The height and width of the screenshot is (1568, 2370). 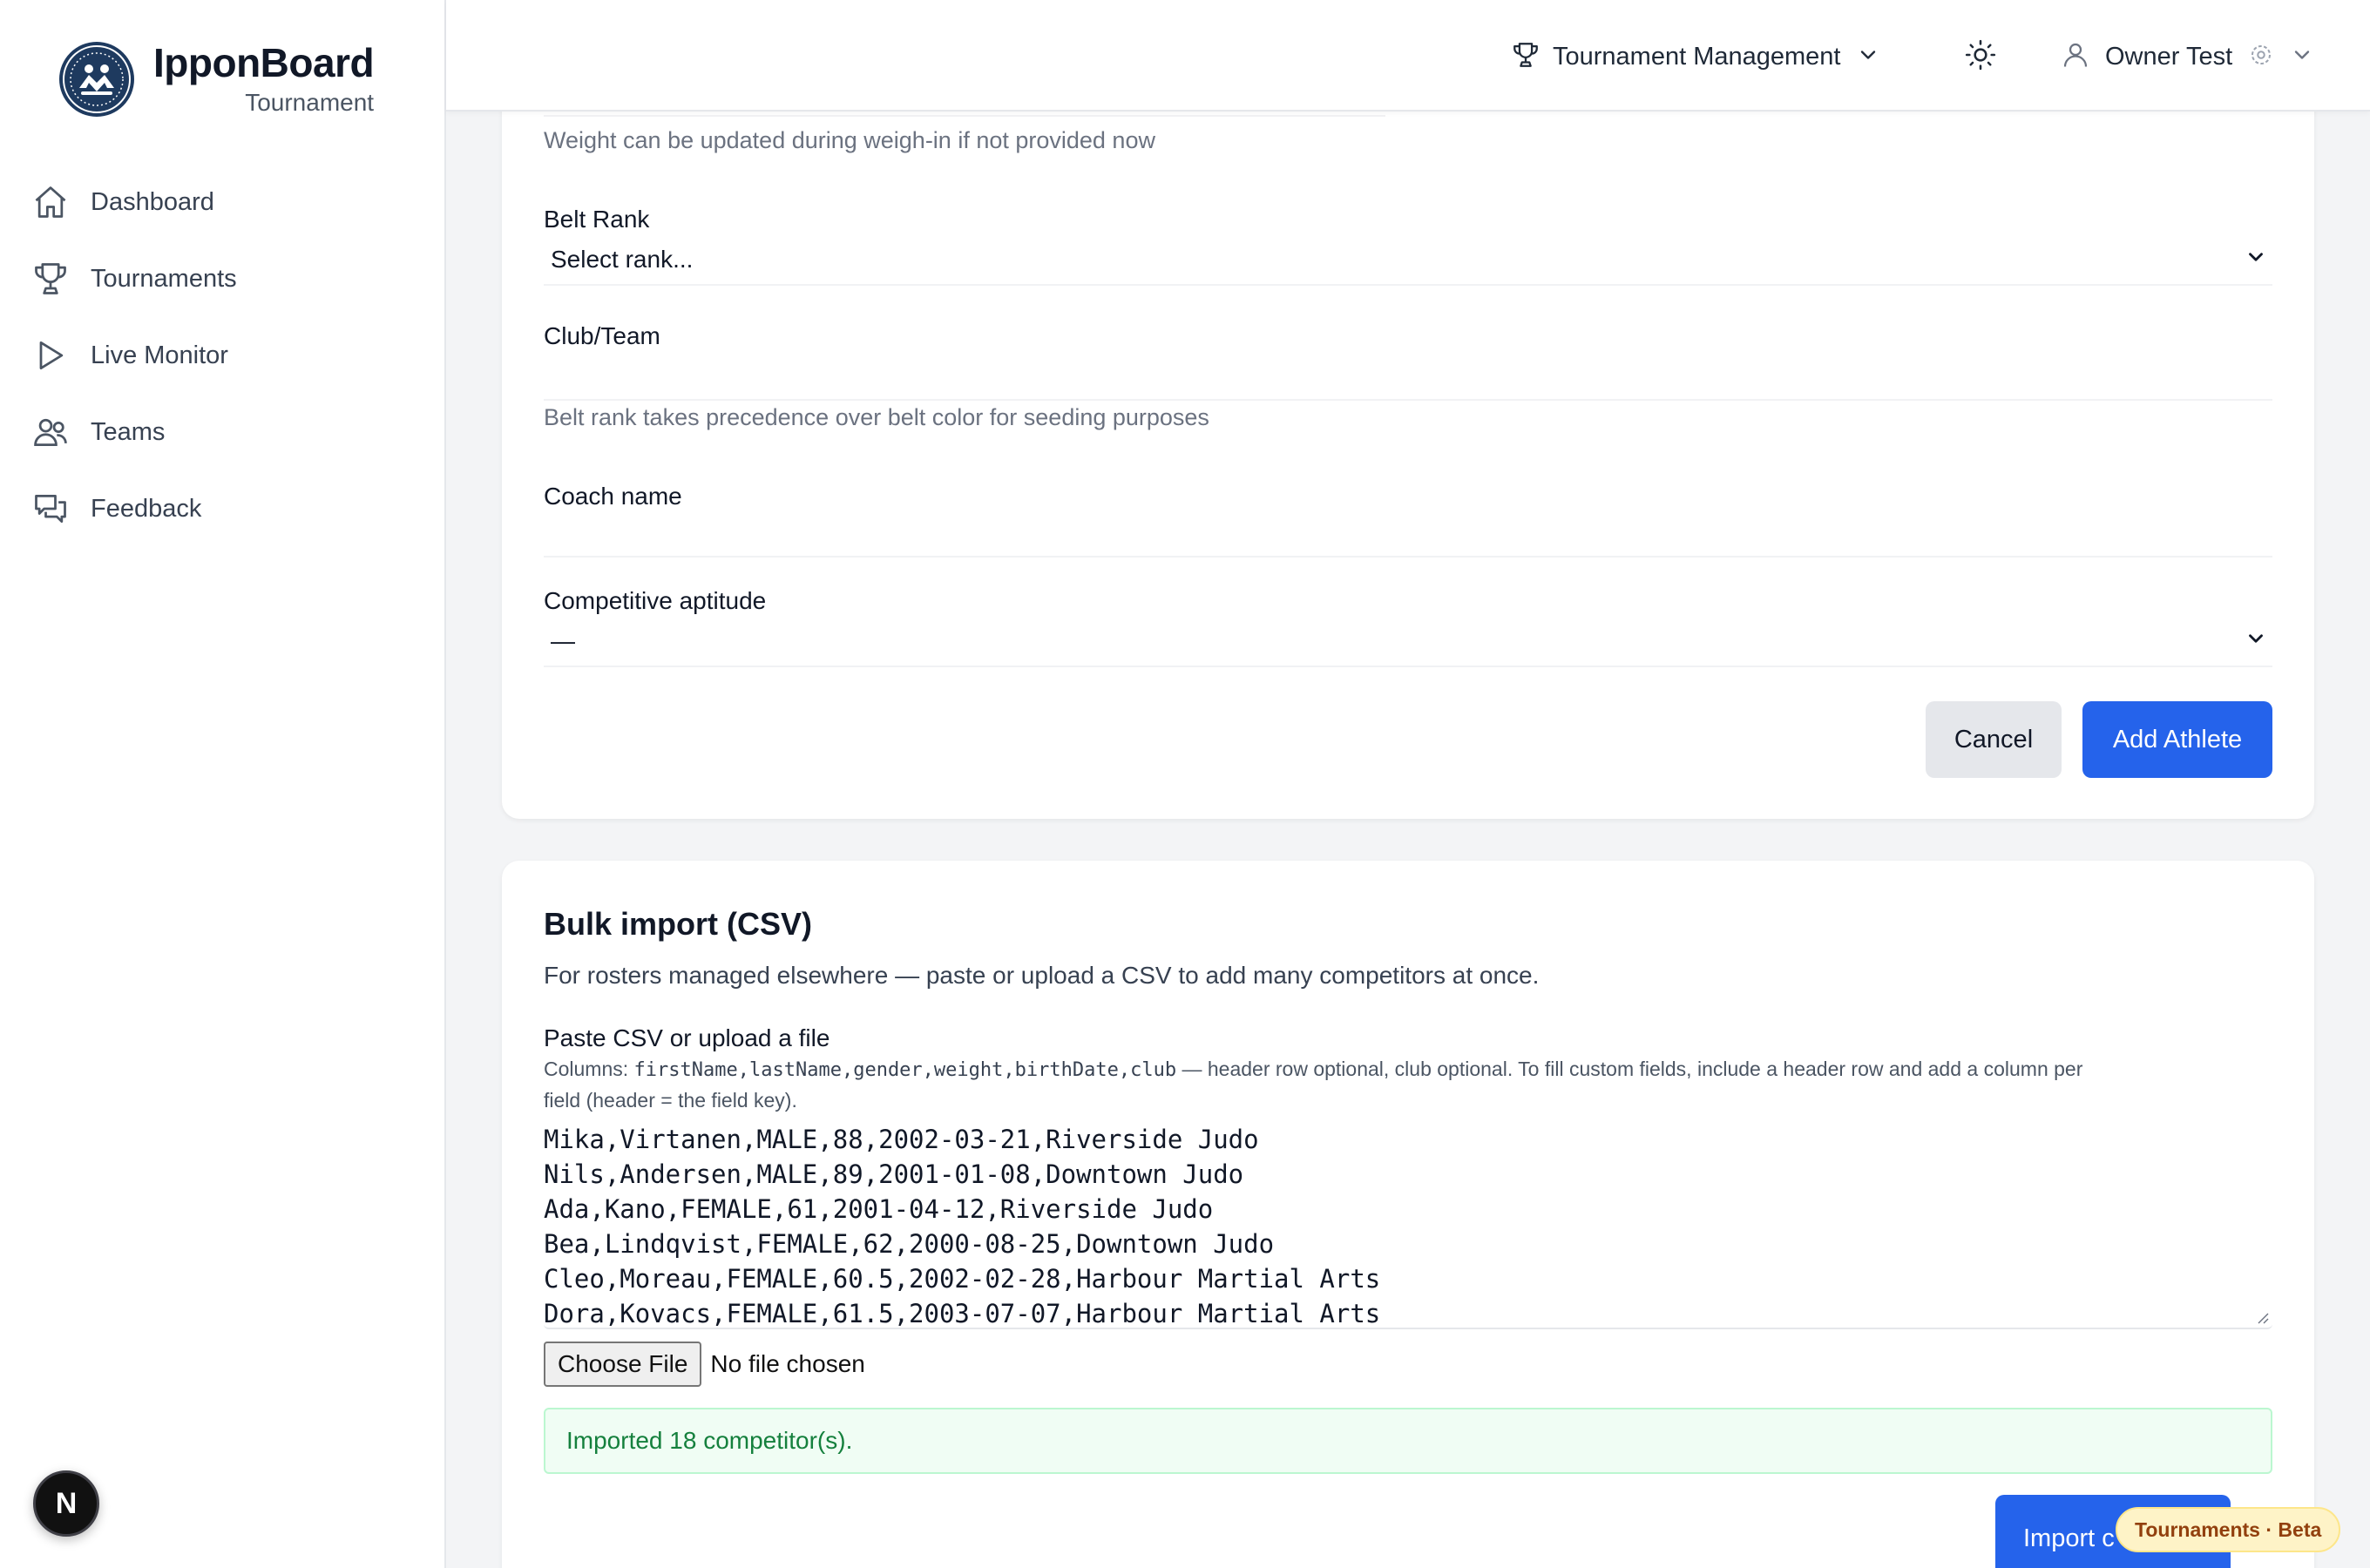 I want to click on home-icon, so click(x=50, y=202).